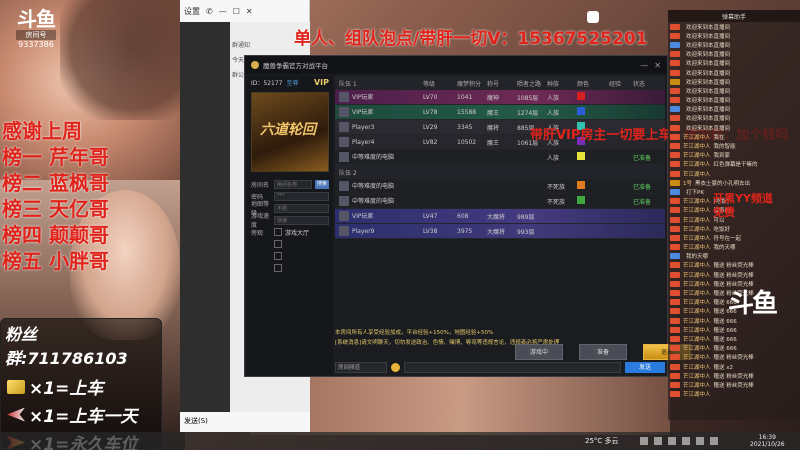 This screenshot has width=800, height=450. Describe the element at coordinates (734, 366) in the screenshot. I see `danmaku-item: 芒江湖中人 赠送 x2` at that location.